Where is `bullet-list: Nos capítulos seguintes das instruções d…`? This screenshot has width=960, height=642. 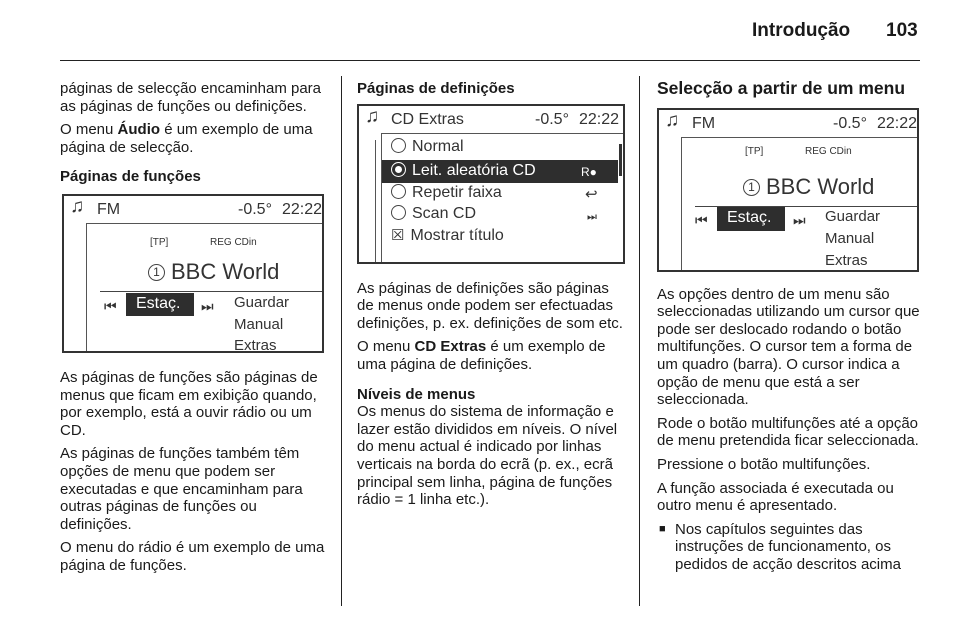
bullet-list: Nos capítulos seguintes das instruções d… is located at coordinates (789, 547).